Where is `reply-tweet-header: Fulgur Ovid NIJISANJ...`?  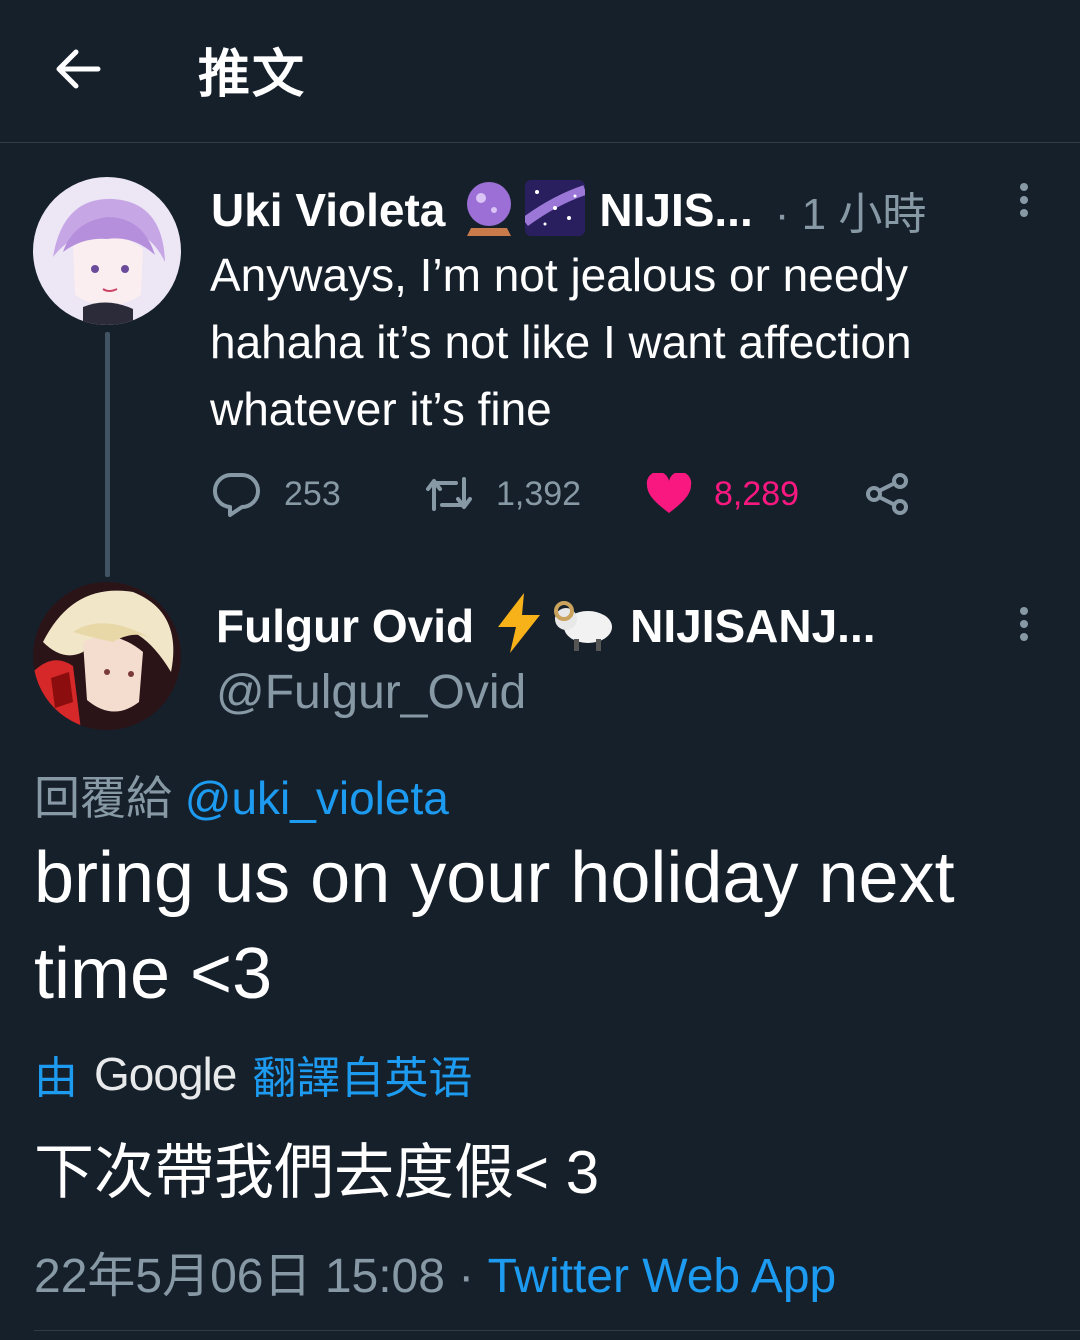 reply-tweet-header: Fulgur Ovid NIJISANJ... is located at coordinates (546, 625).